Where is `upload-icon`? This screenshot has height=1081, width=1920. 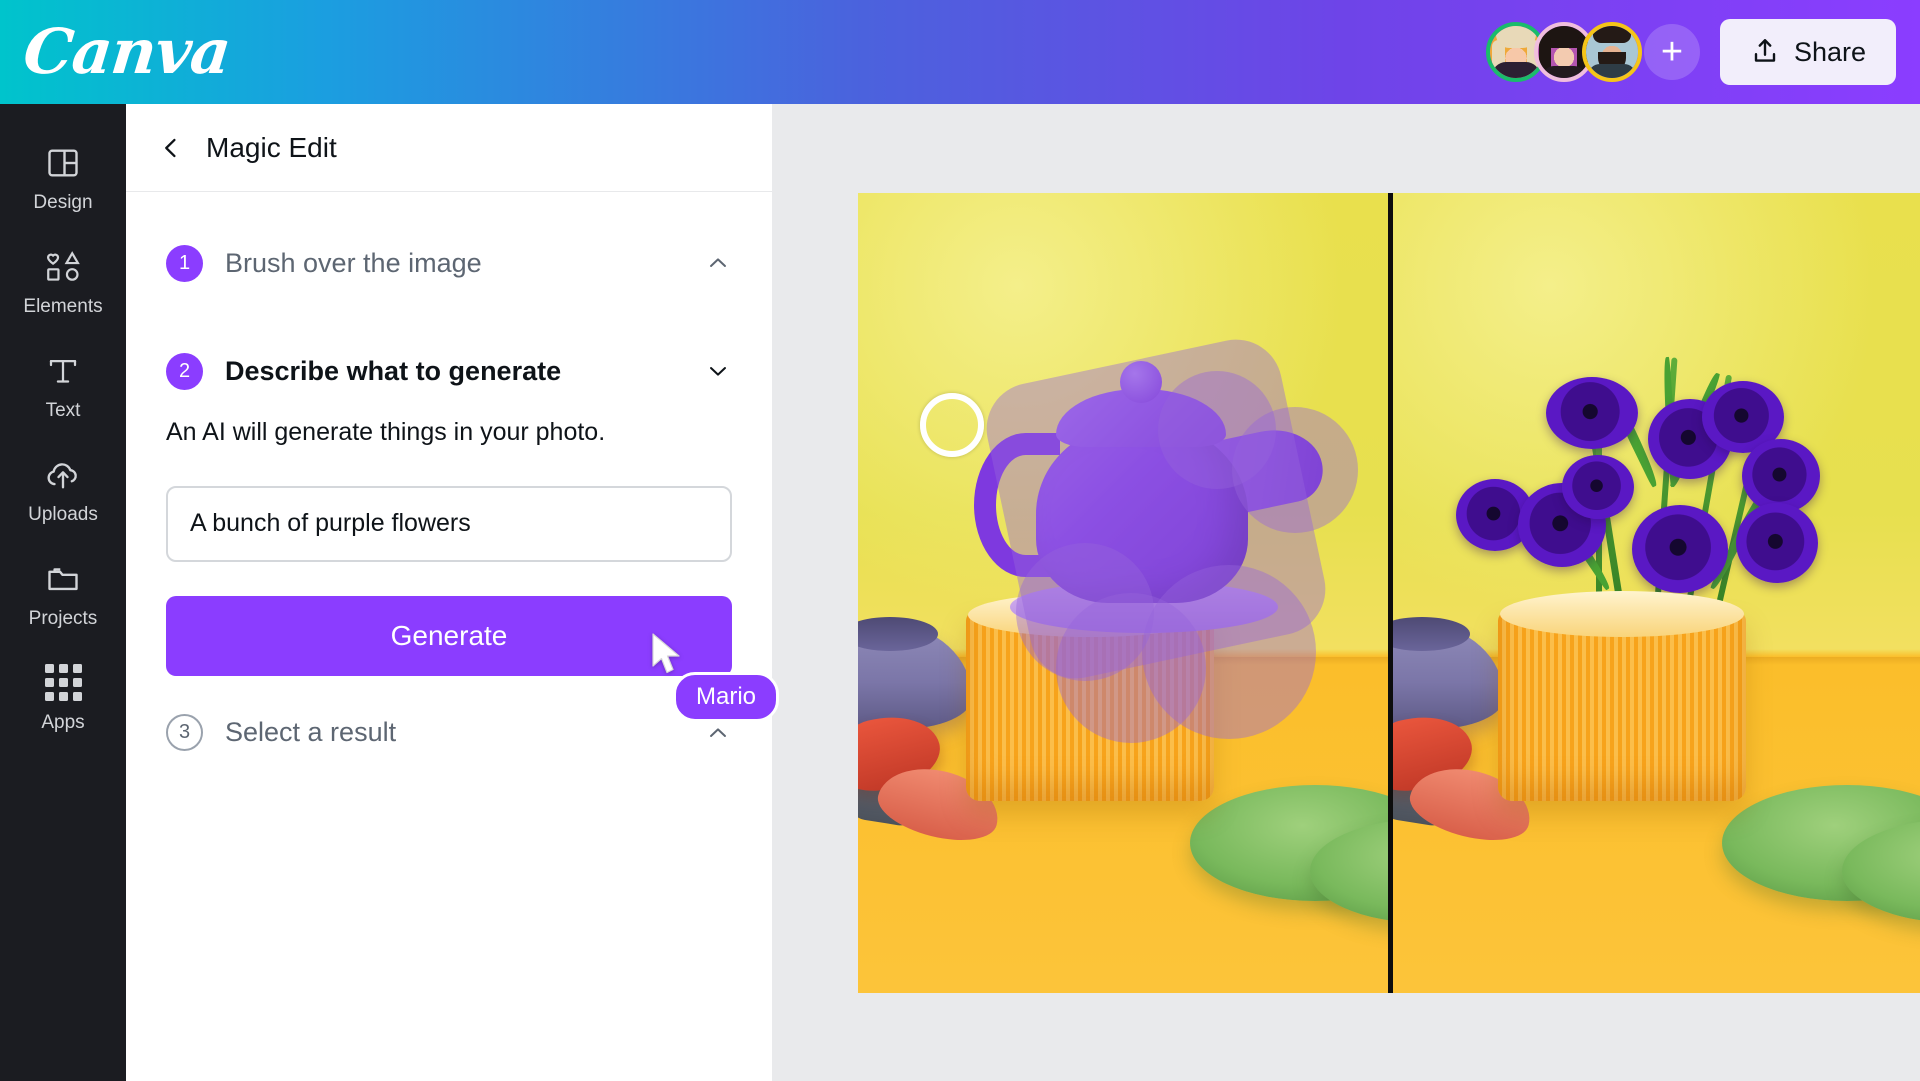 upload-icon is located at coordinates (1765, 52).